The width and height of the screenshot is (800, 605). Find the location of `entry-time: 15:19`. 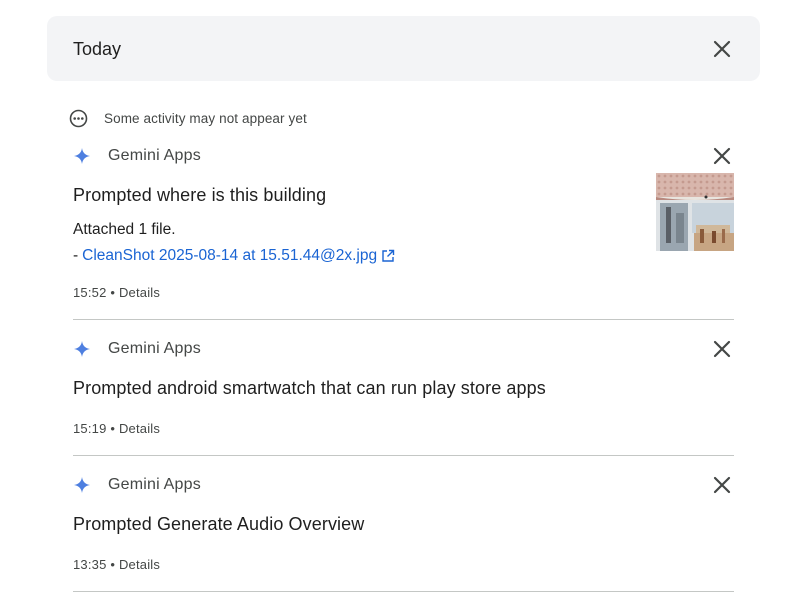

entry-time: 15:19 is located at coordinates (90, 428).